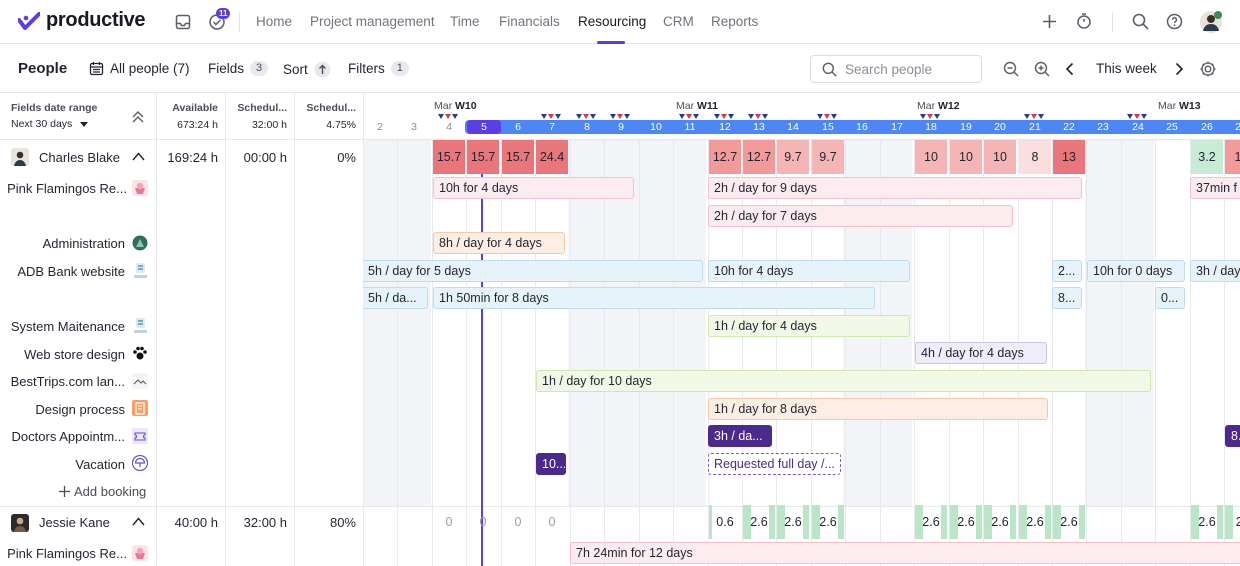  What do you see at coordinates (552, 157) in the screenshot?
I see `capacity-cell: 24.4` at bounding box center [552, 157].